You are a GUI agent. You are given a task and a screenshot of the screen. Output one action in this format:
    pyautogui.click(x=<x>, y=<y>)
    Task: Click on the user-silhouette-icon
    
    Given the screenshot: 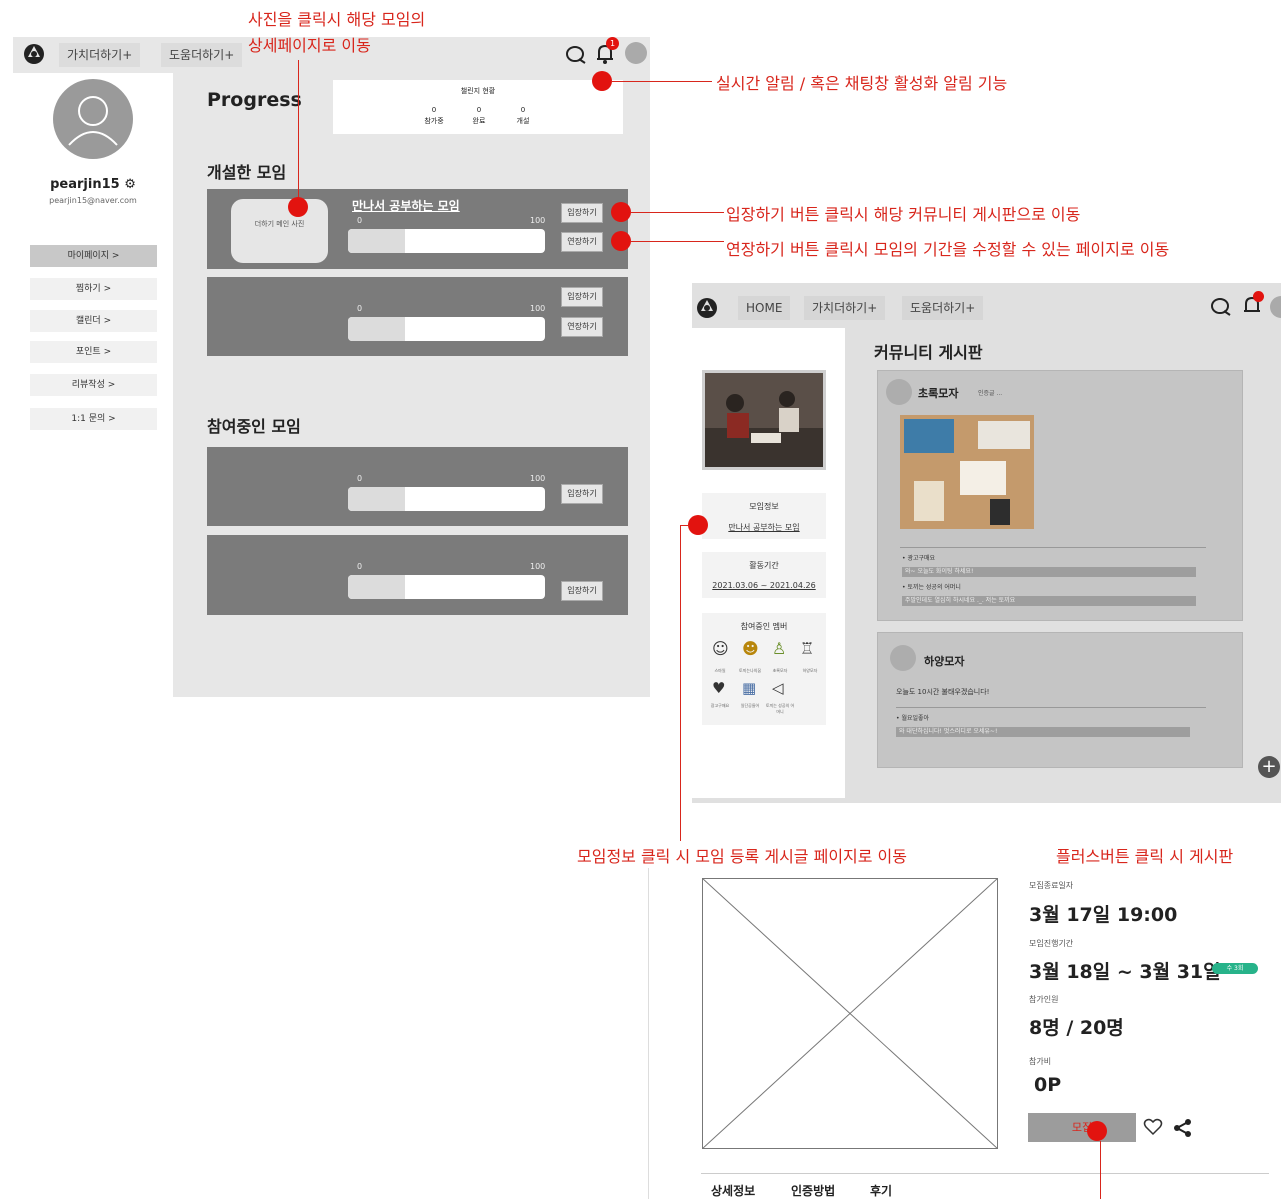 What is the action you would take?
    pyautogui.click(x=93, y=121)
    